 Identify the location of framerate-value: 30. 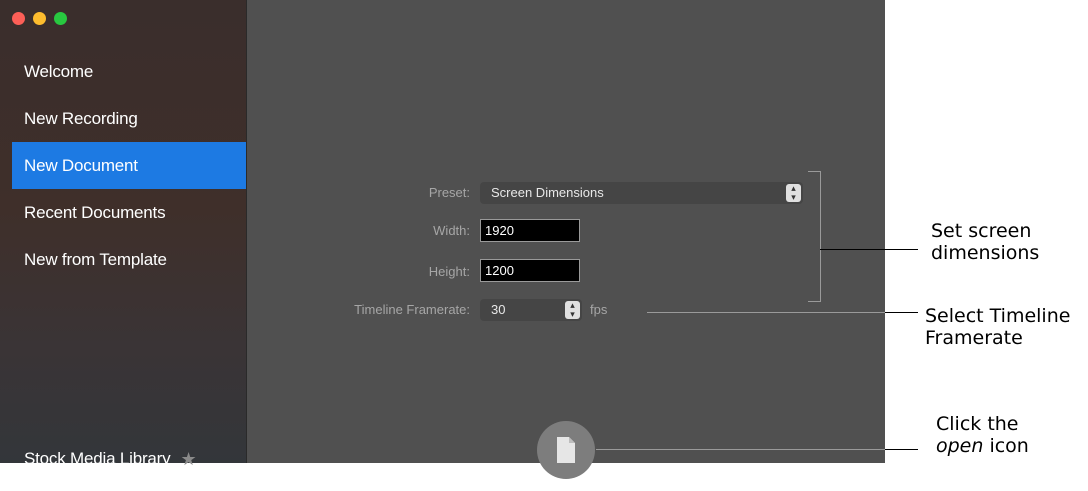
(498, 309).